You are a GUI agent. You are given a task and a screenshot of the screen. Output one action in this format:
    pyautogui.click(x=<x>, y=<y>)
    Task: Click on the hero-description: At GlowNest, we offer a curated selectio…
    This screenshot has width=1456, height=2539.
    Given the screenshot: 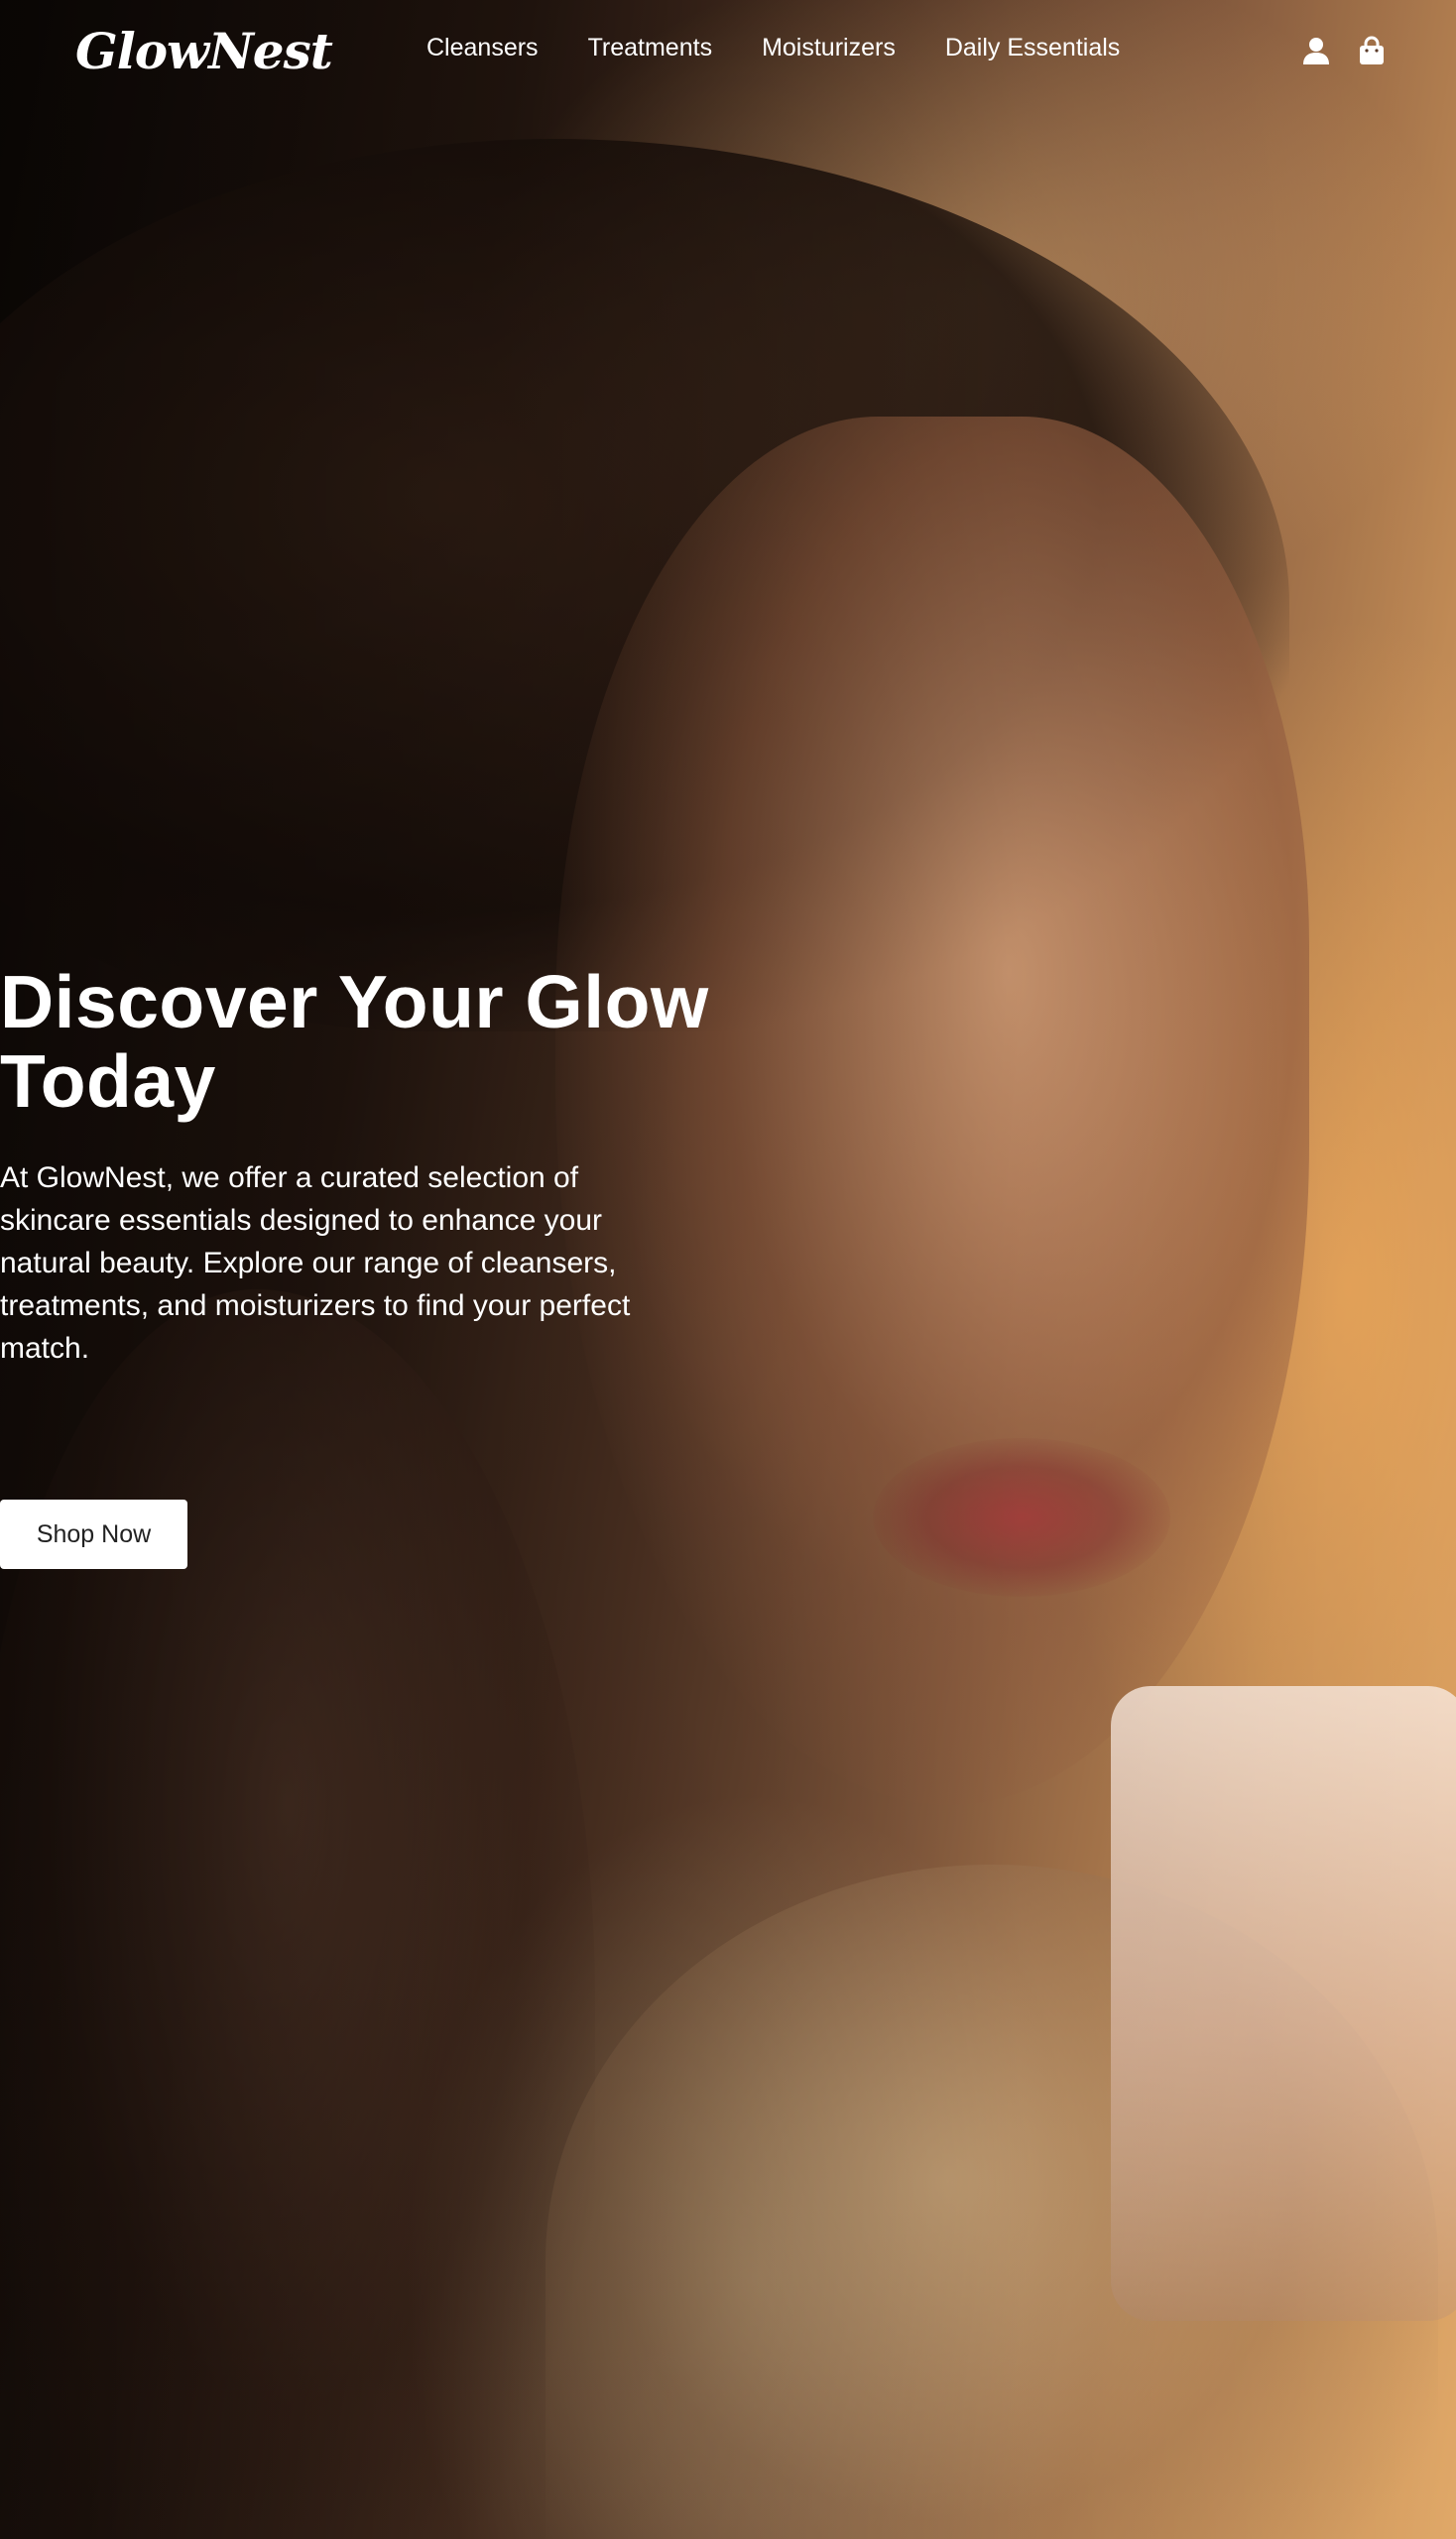 What is the action you would take?
    pyautogui.click(x=315, y=1263)
    